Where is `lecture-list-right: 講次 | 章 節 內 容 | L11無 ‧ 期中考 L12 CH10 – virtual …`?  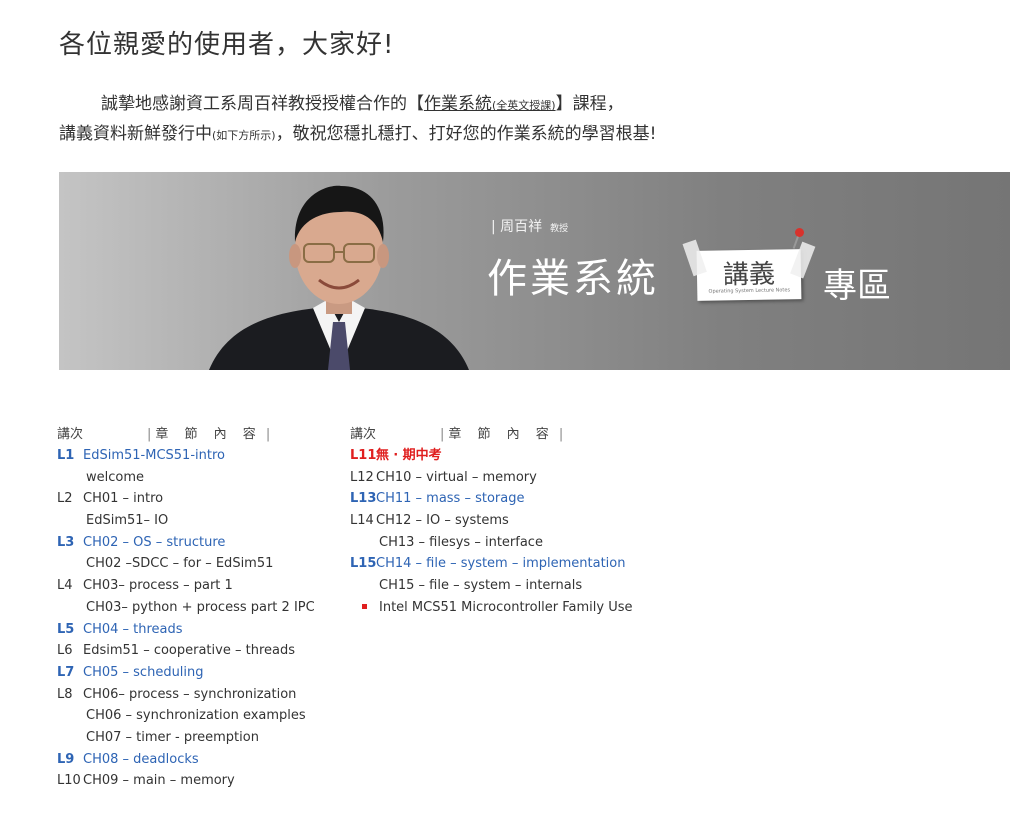 lecture-list-right: 講次 | 章 節 內 容 | L11無 ‧ 期中考 L12 CH10 – virtual … is located at coordinates (491, 521).